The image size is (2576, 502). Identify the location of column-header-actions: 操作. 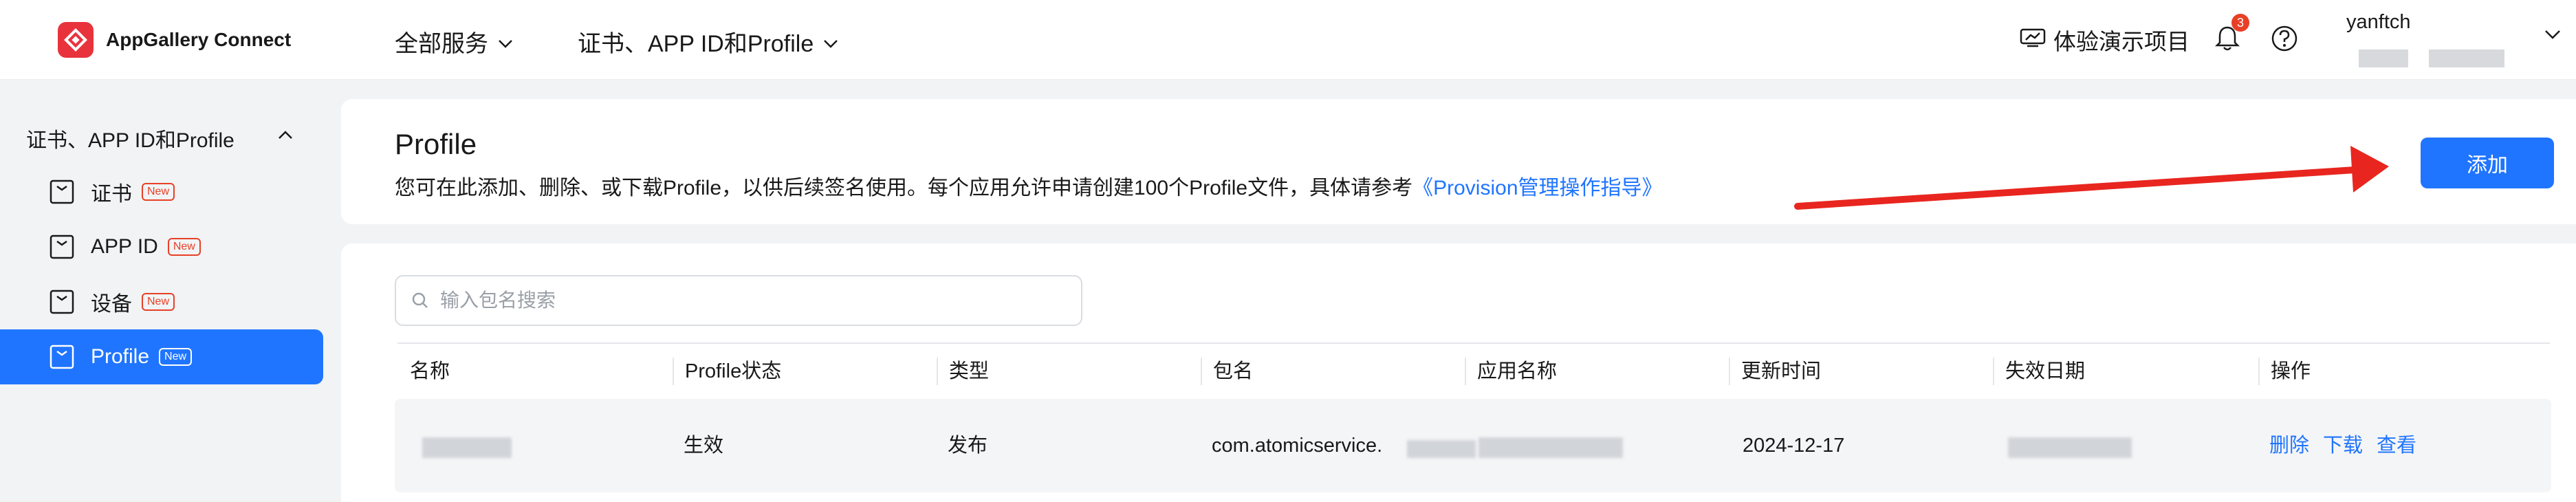
(2284, 371).